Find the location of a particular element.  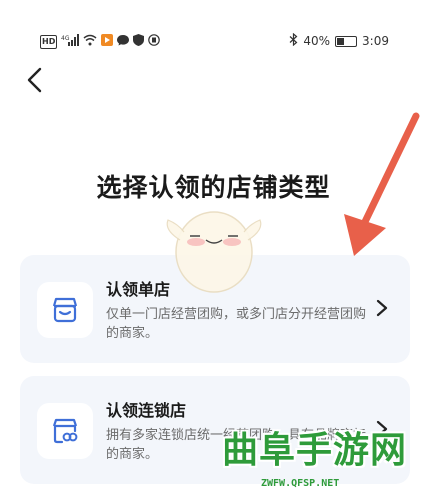

signal-4g-icon: 4G is located at coordinates (70, 42).